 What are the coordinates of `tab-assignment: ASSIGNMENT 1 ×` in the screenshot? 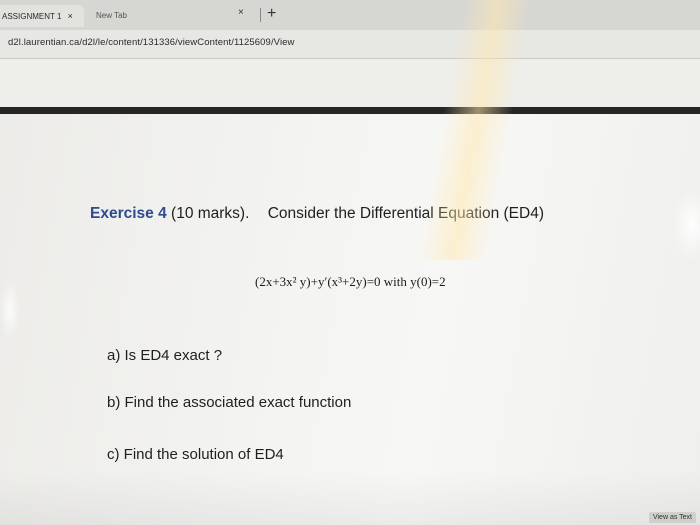 It's located at (42, 16).